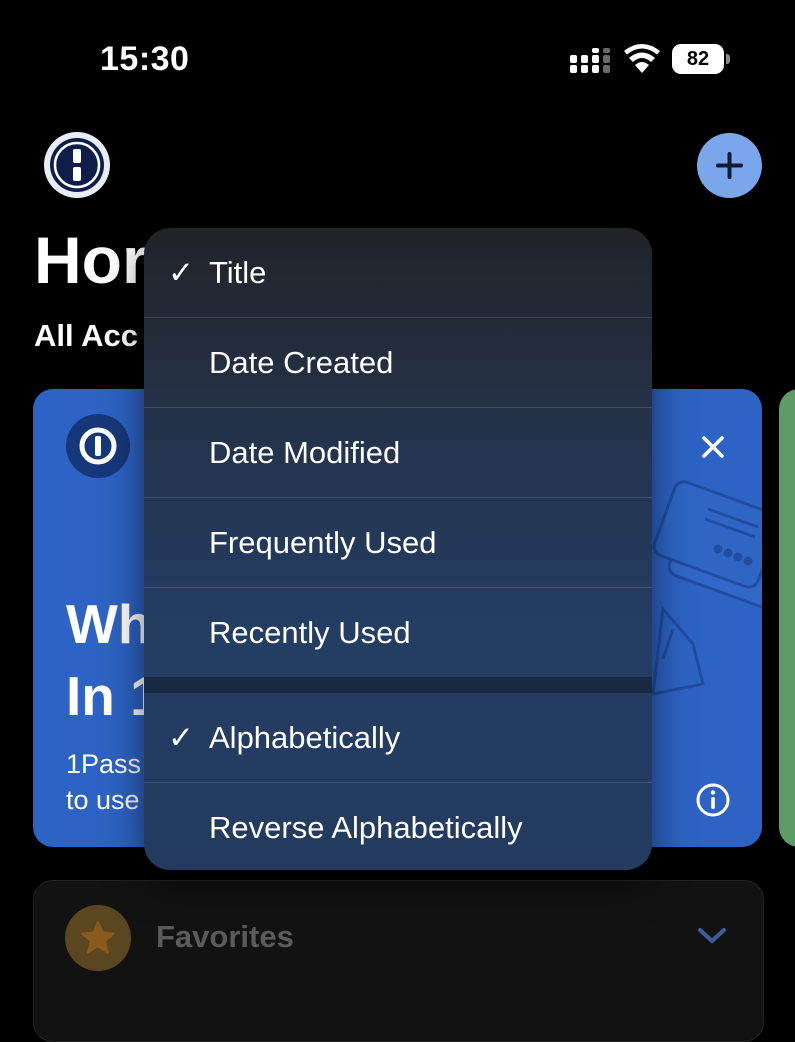 The image size is (795, 1042). What do you see at coordinates (310, 632) in the screenshot?
I see `sort-option-label: Recently Used` at bounding box center [310, 632].